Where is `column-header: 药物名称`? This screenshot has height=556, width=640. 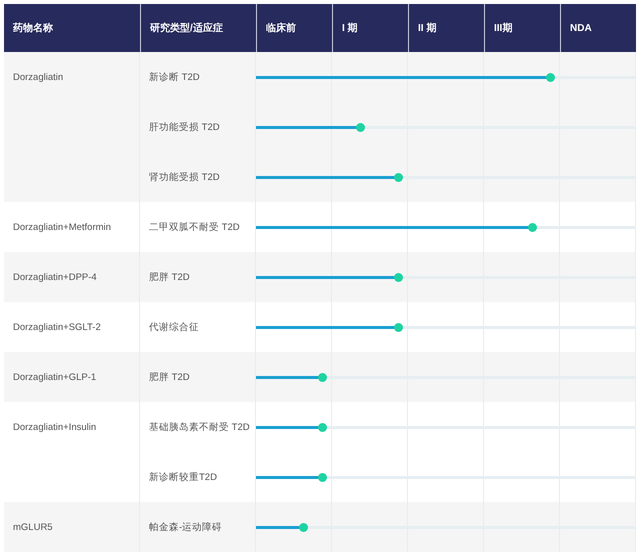
column-header: 药物名称 is located at coordinates (72, 28).